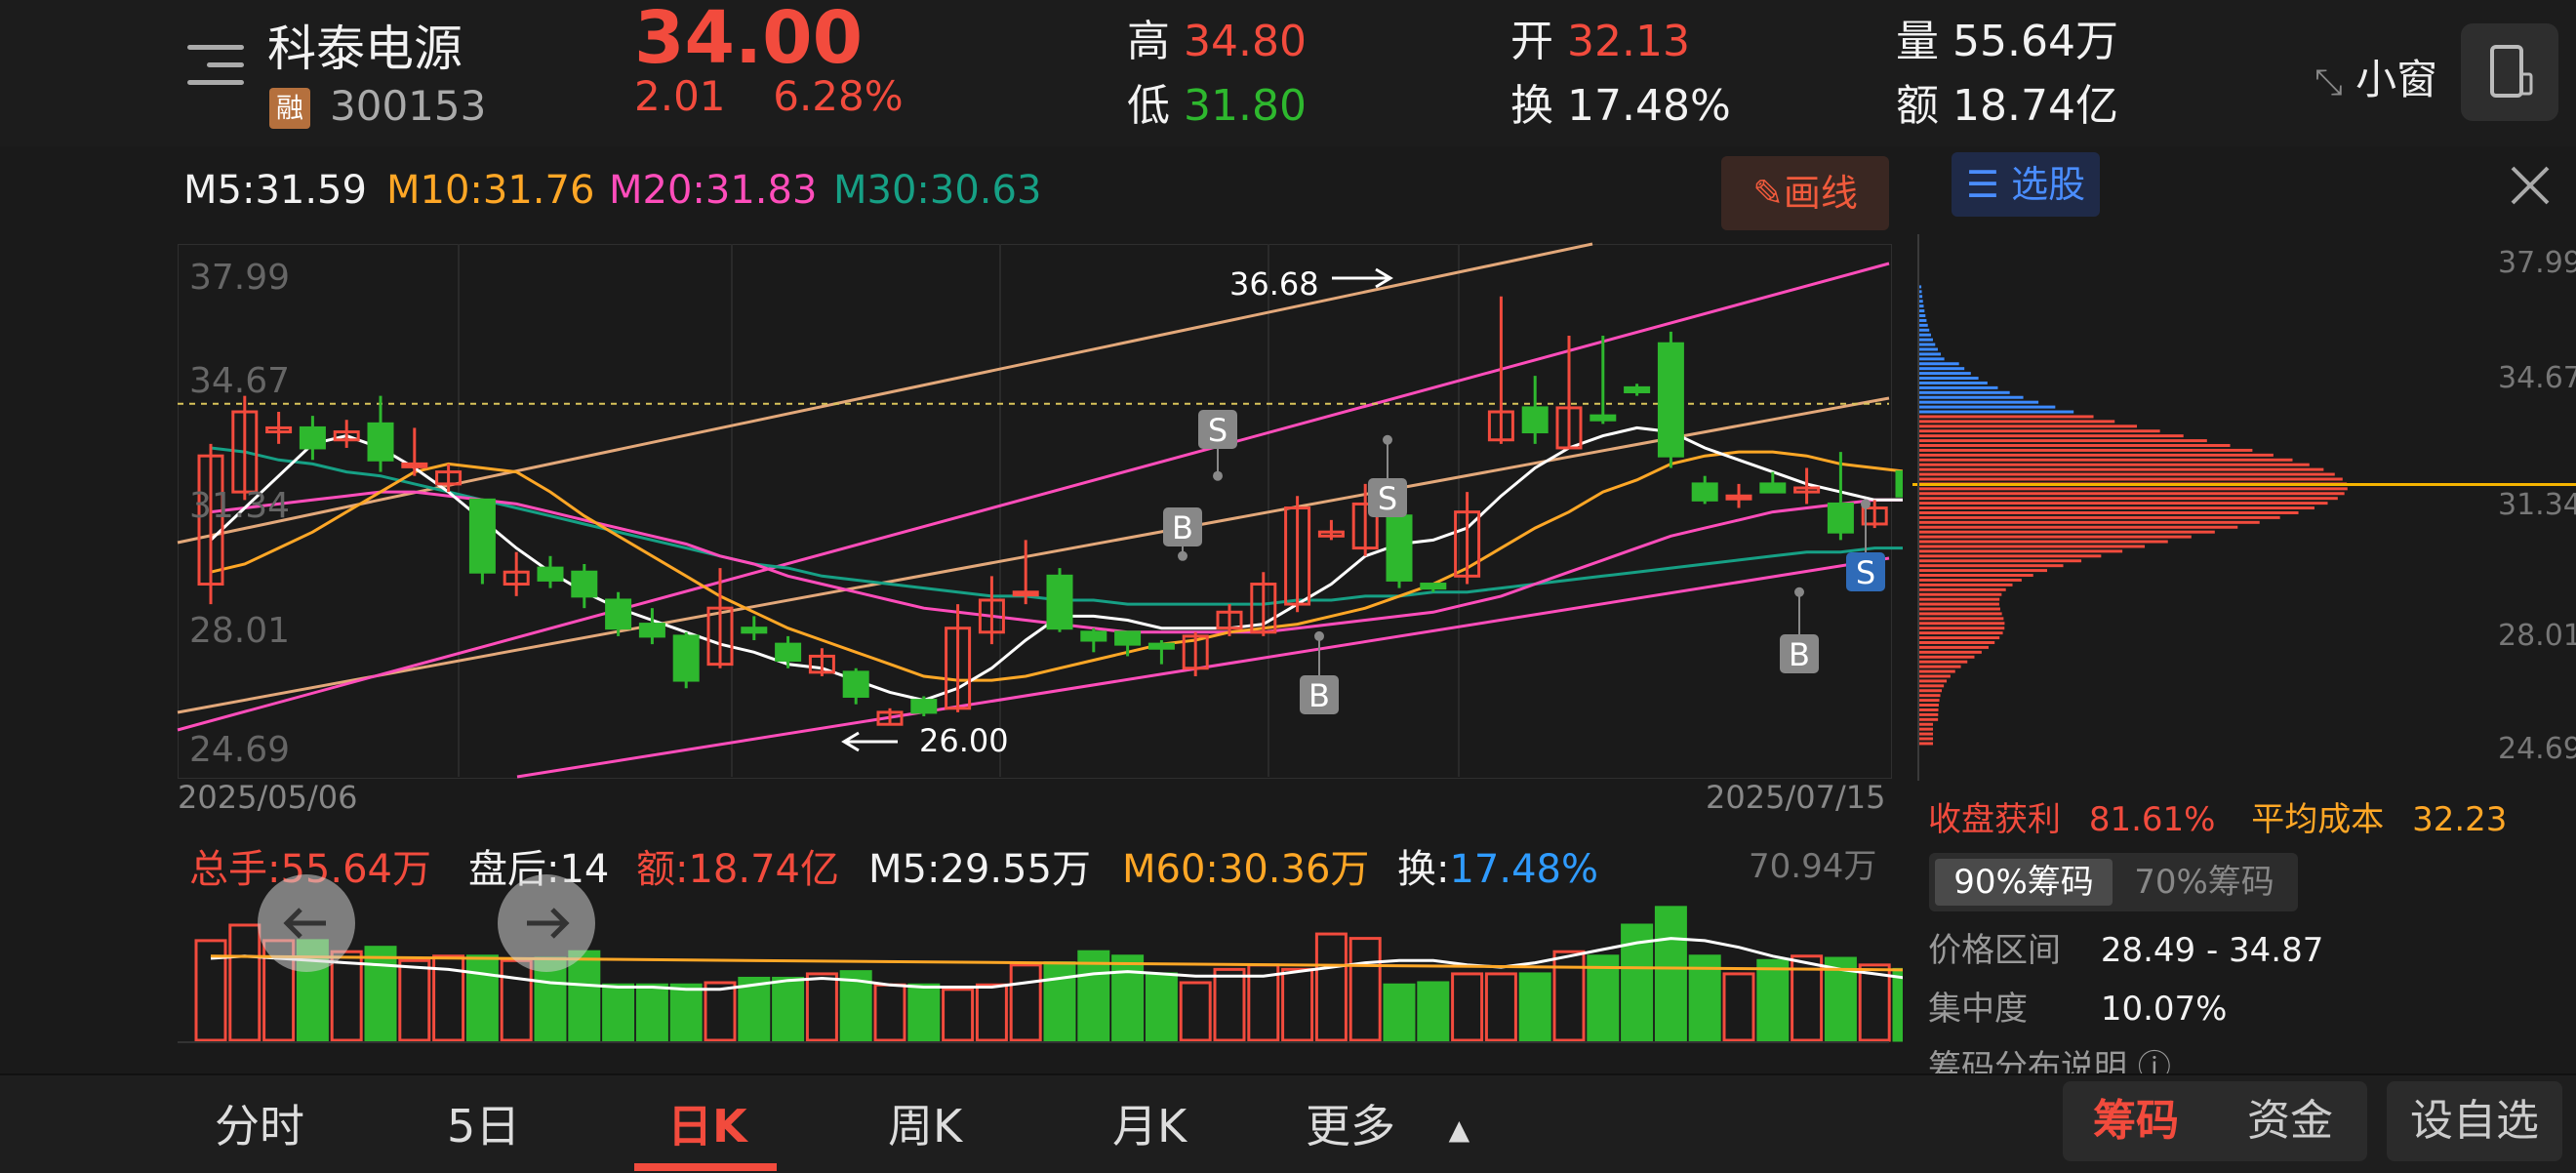 This screenshot has height=1173, width=2576. What do you see at coordinates (2024, 882) in the screenshot?
I see `tab-chip-90: 90%筹码` at bounding box center [2024, 882].